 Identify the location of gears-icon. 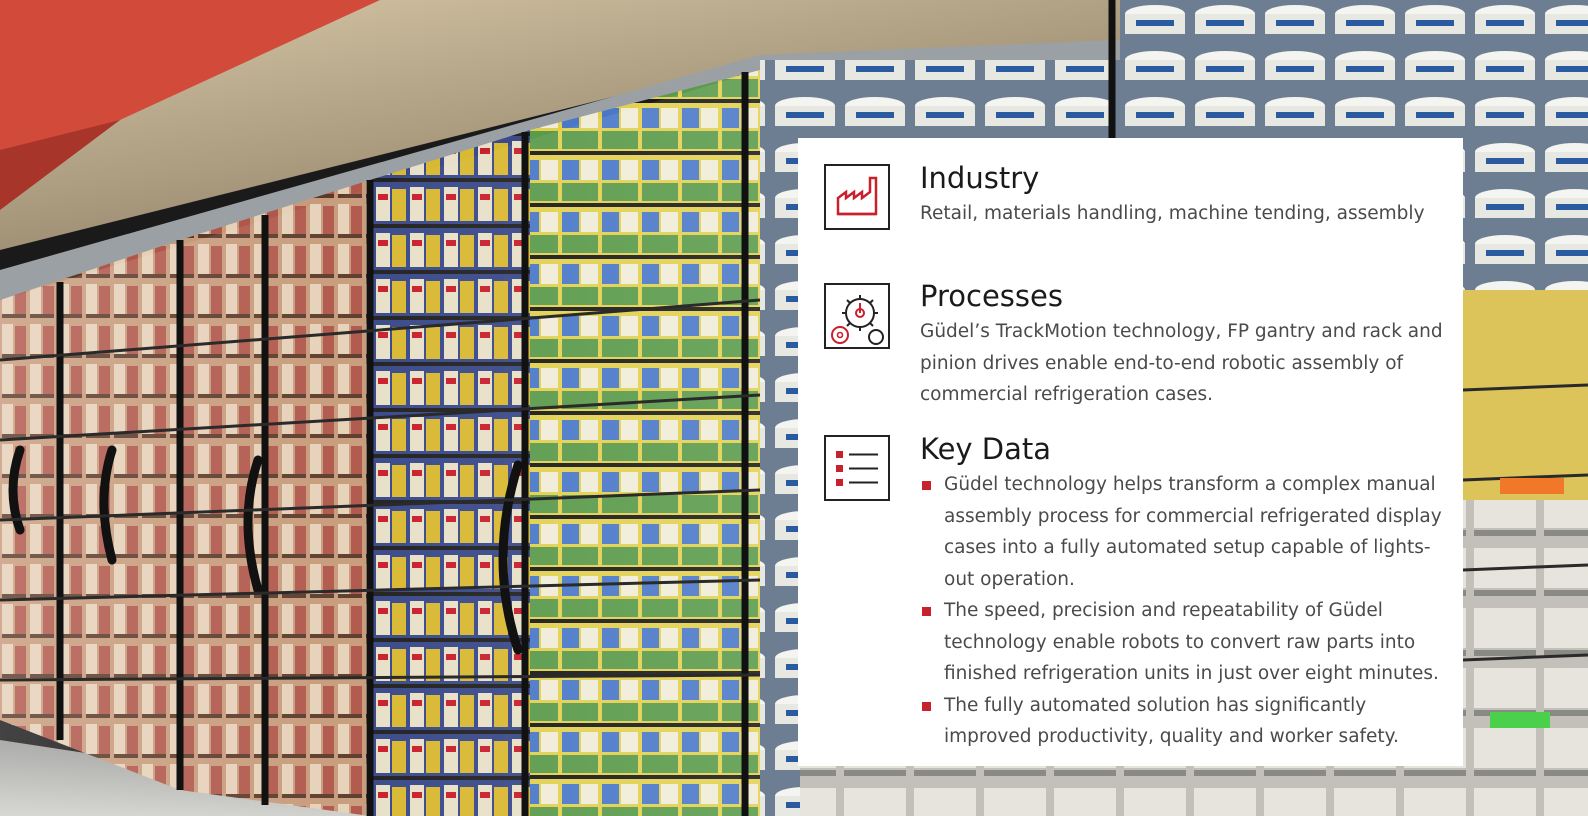
(857, 316).